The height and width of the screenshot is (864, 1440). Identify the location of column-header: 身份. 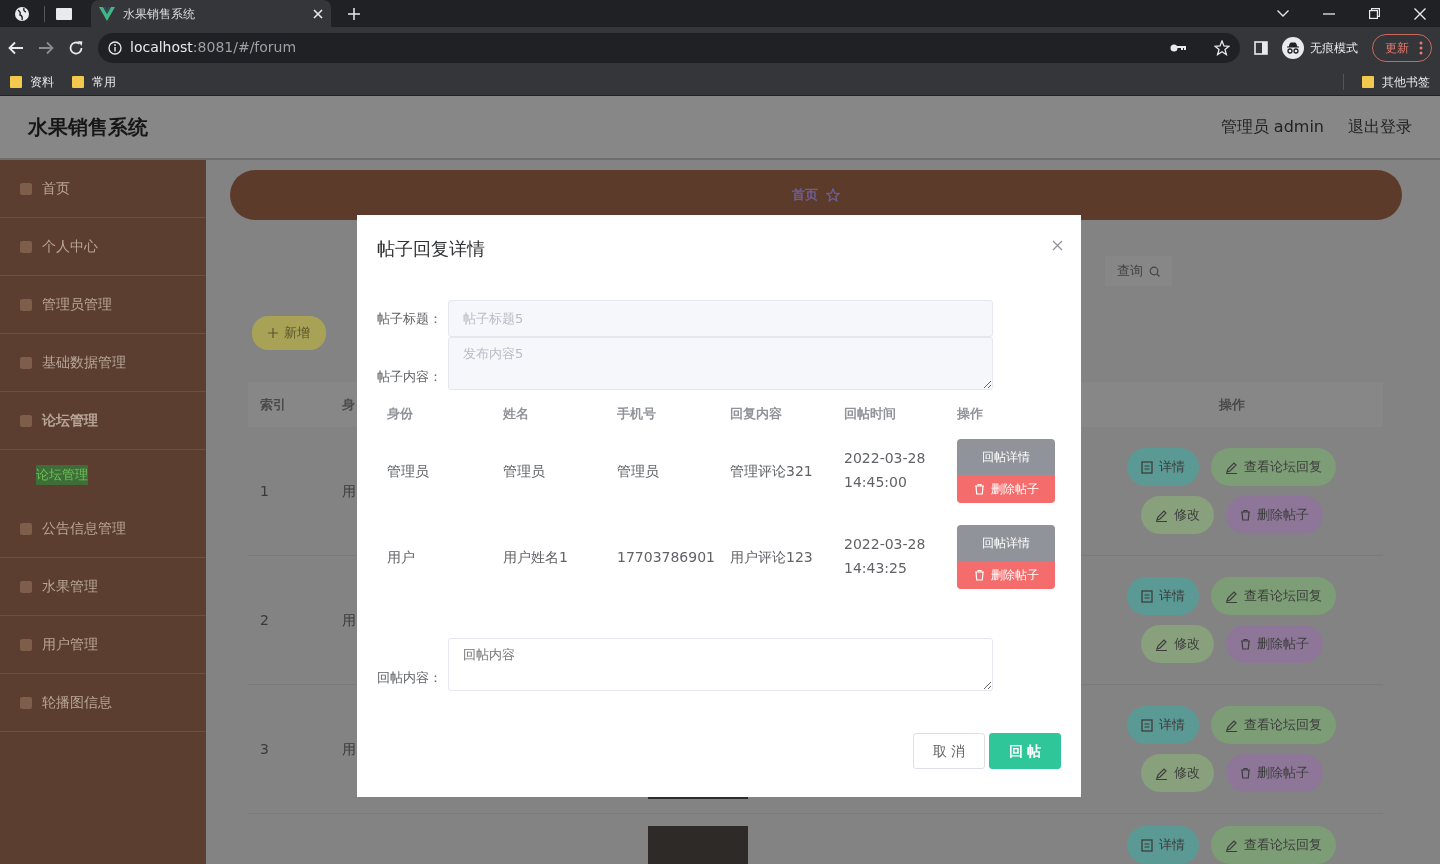
(400, 414).